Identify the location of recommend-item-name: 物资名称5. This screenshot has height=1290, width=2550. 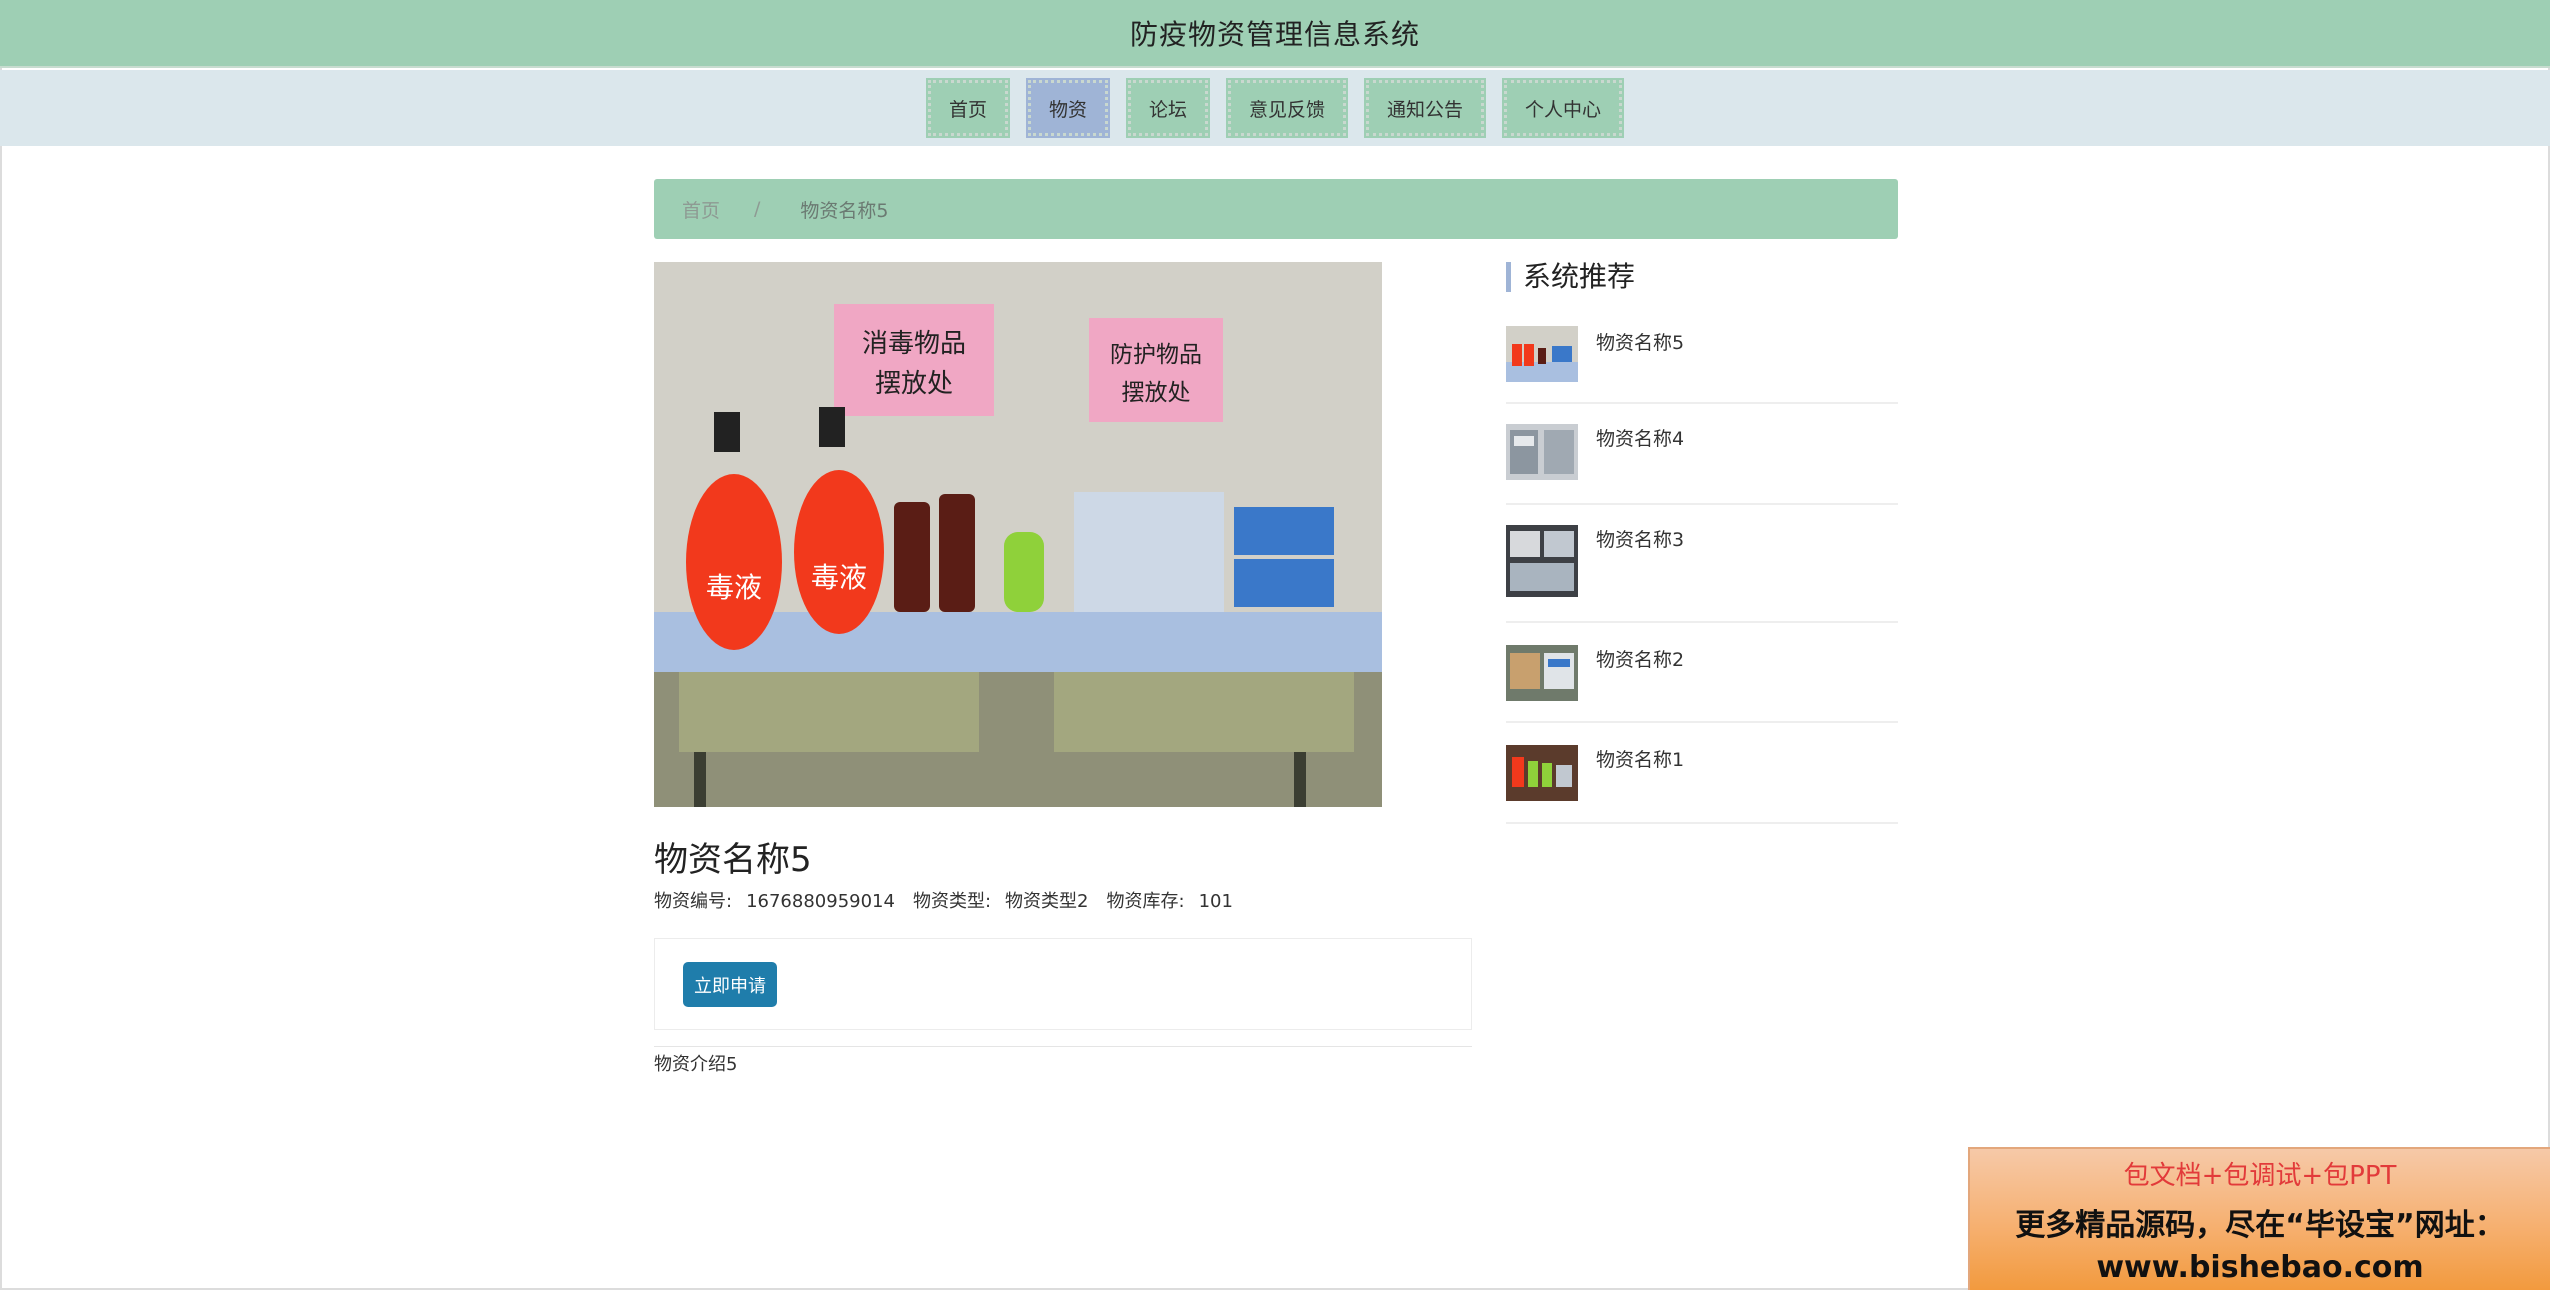
(1640, 341).